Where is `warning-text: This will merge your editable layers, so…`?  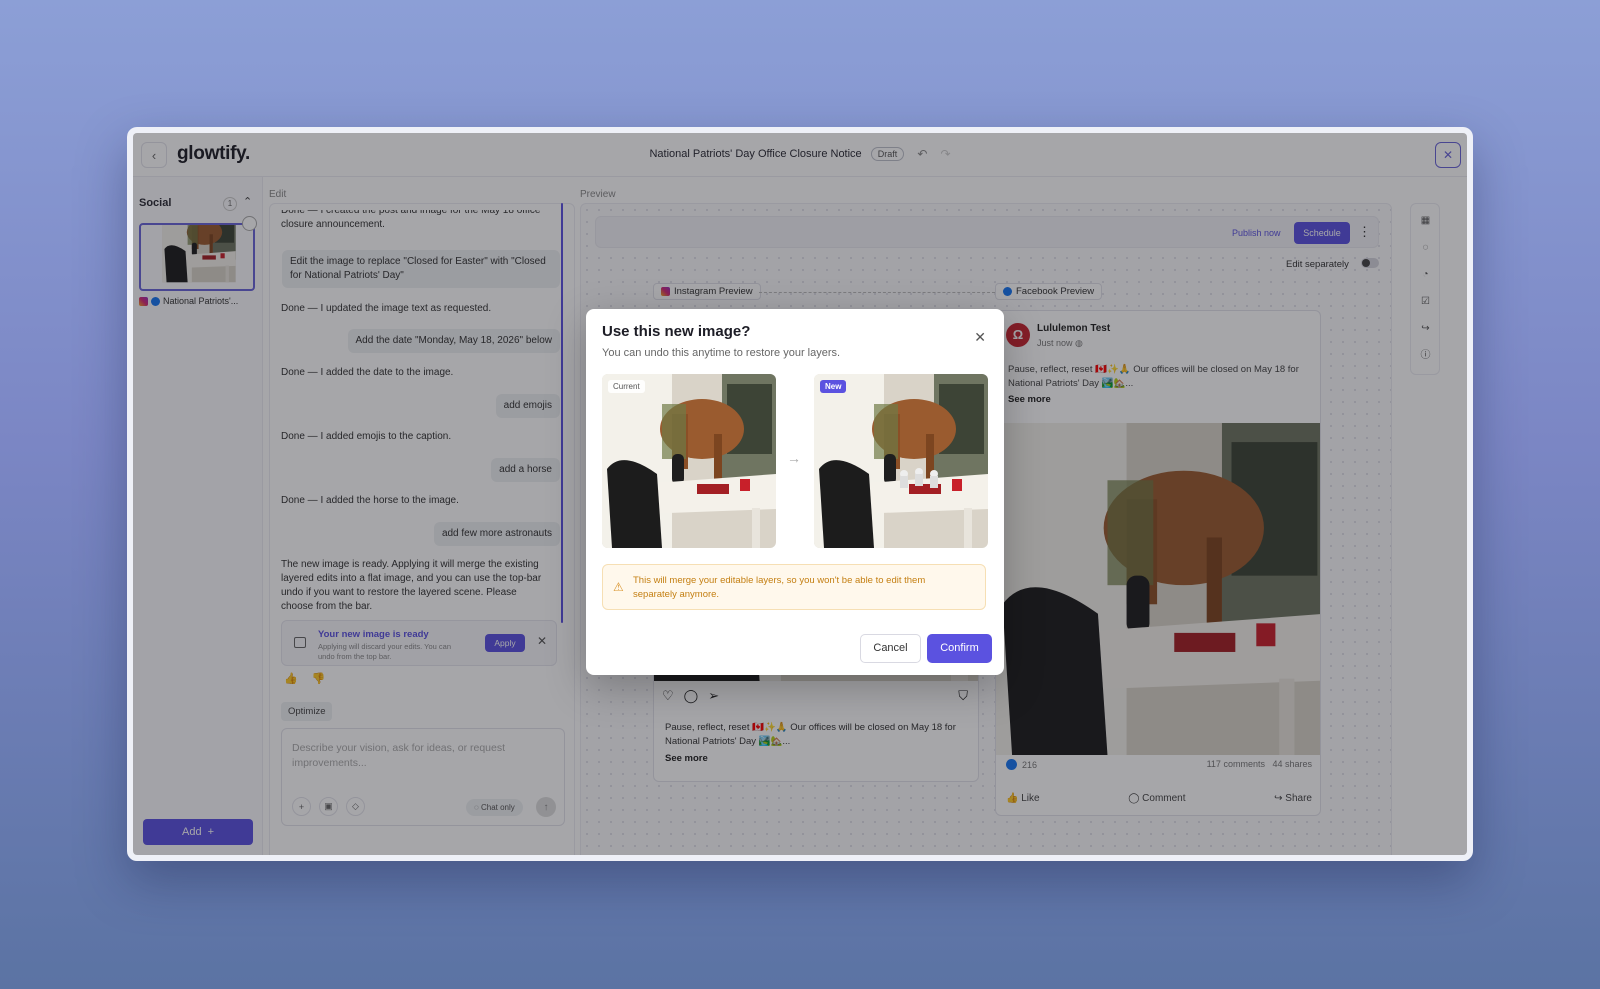
warning-text: This will merge your editable layers, so… is located at coordinates (779, 587).